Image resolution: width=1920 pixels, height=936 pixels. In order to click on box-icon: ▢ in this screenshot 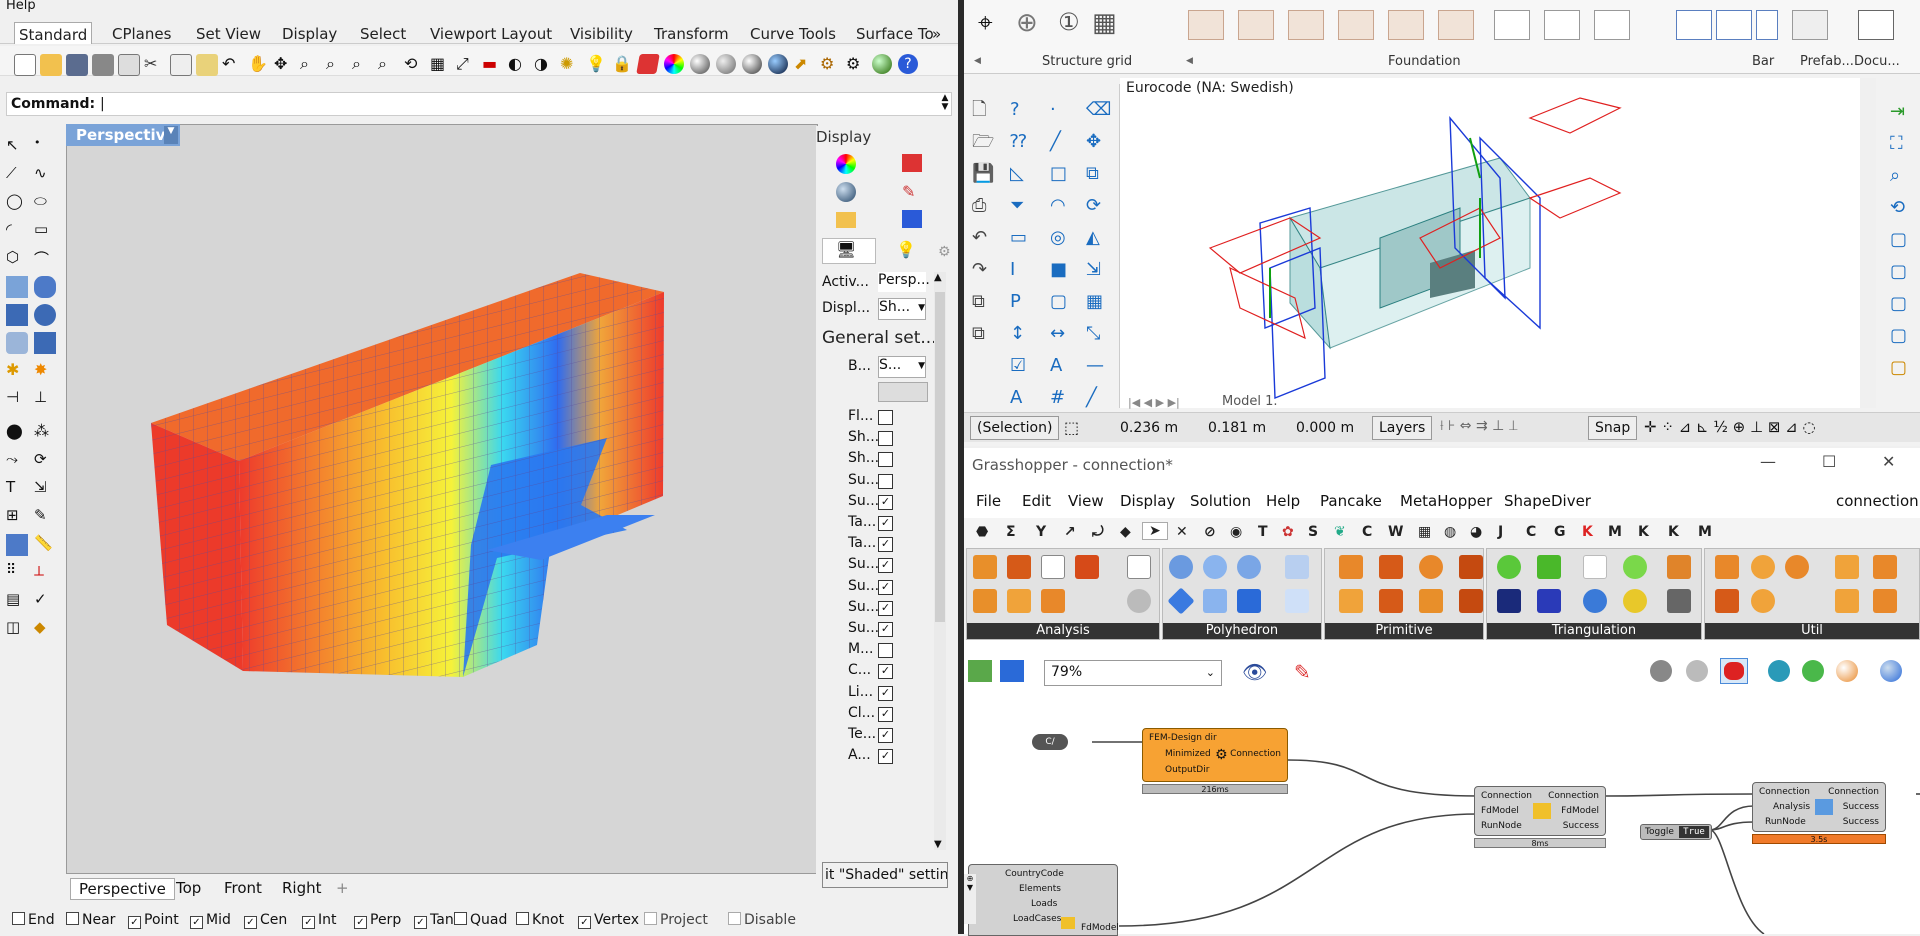, I will do `click(1060, 302)`.